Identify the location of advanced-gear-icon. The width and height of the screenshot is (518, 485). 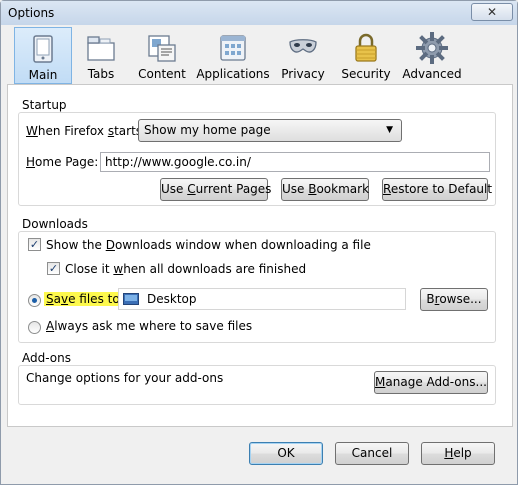
(432, 48).